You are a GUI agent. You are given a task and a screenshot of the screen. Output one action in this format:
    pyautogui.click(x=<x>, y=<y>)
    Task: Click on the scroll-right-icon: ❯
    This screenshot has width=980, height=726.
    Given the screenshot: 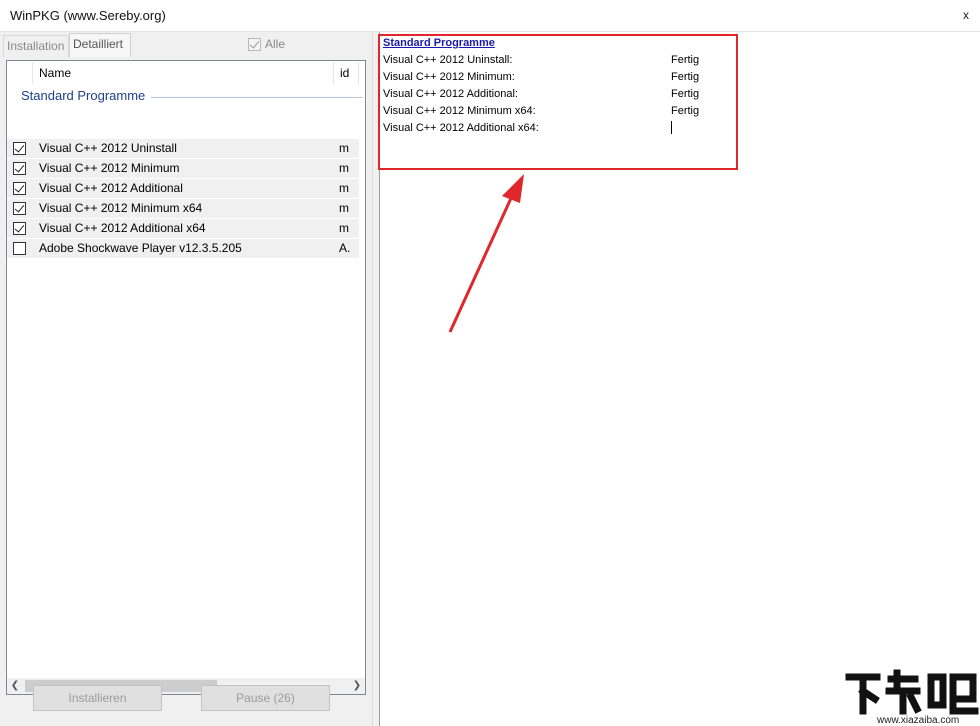 What is the action you would take?
    pyautogui.click(x=357, y=686)
    